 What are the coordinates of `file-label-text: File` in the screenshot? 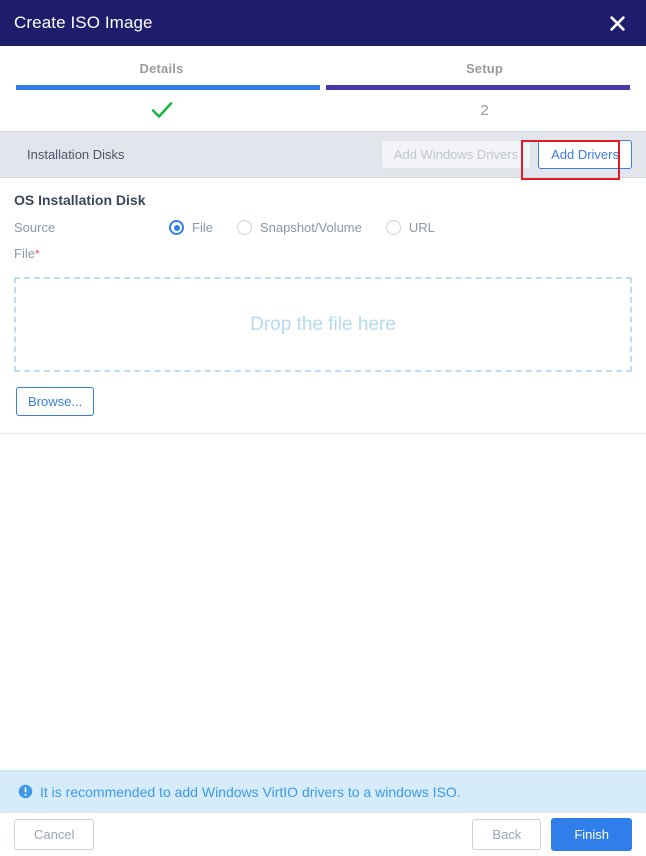 It's located at (24, 253).